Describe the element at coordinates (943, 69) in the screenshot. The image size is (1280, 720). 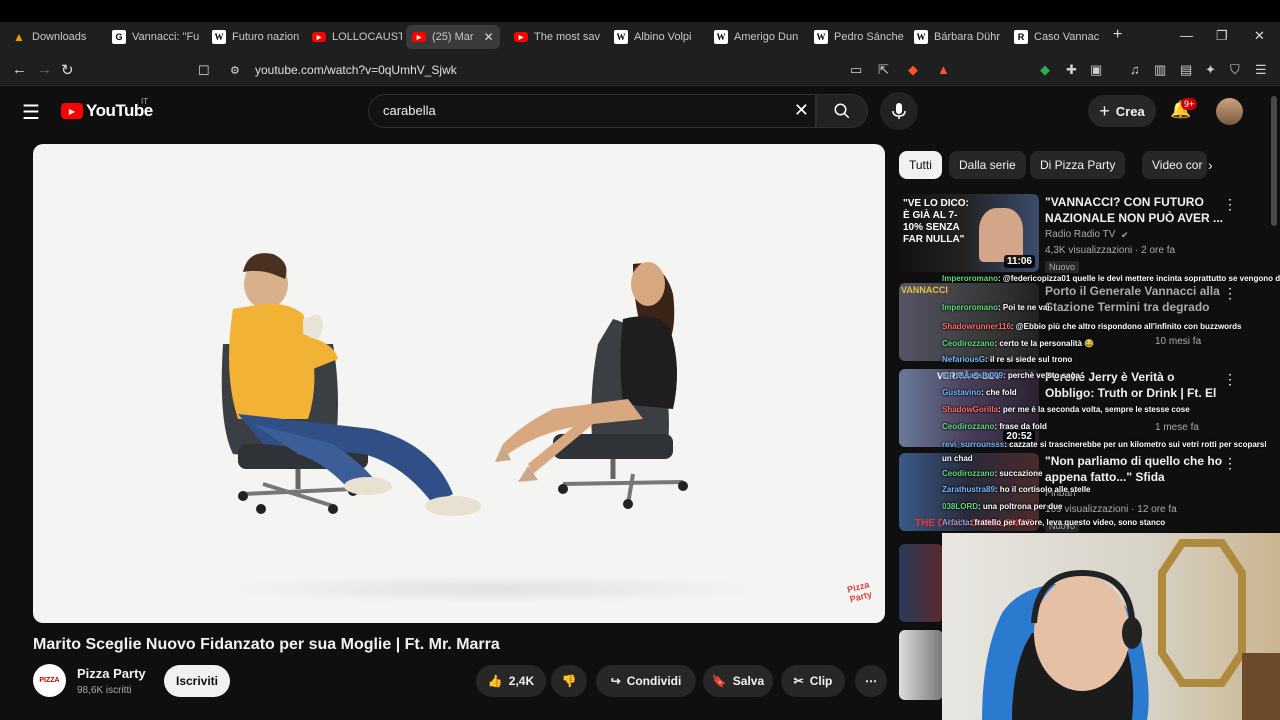
I see `brave-rewards-icon: ▲` at that location.